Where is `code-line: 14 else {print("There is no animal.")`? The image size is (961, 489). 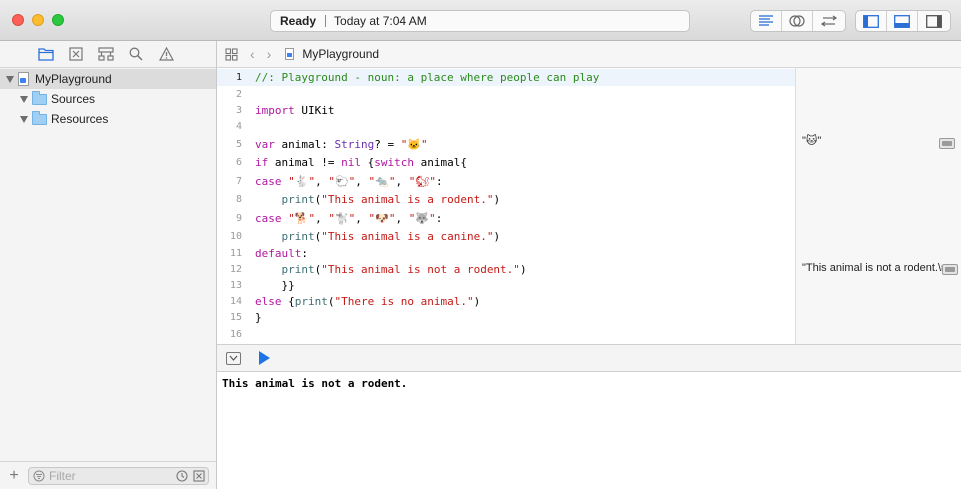 code-line: 14 else {print("There is no animal.") is located at coordinates (506, 301).